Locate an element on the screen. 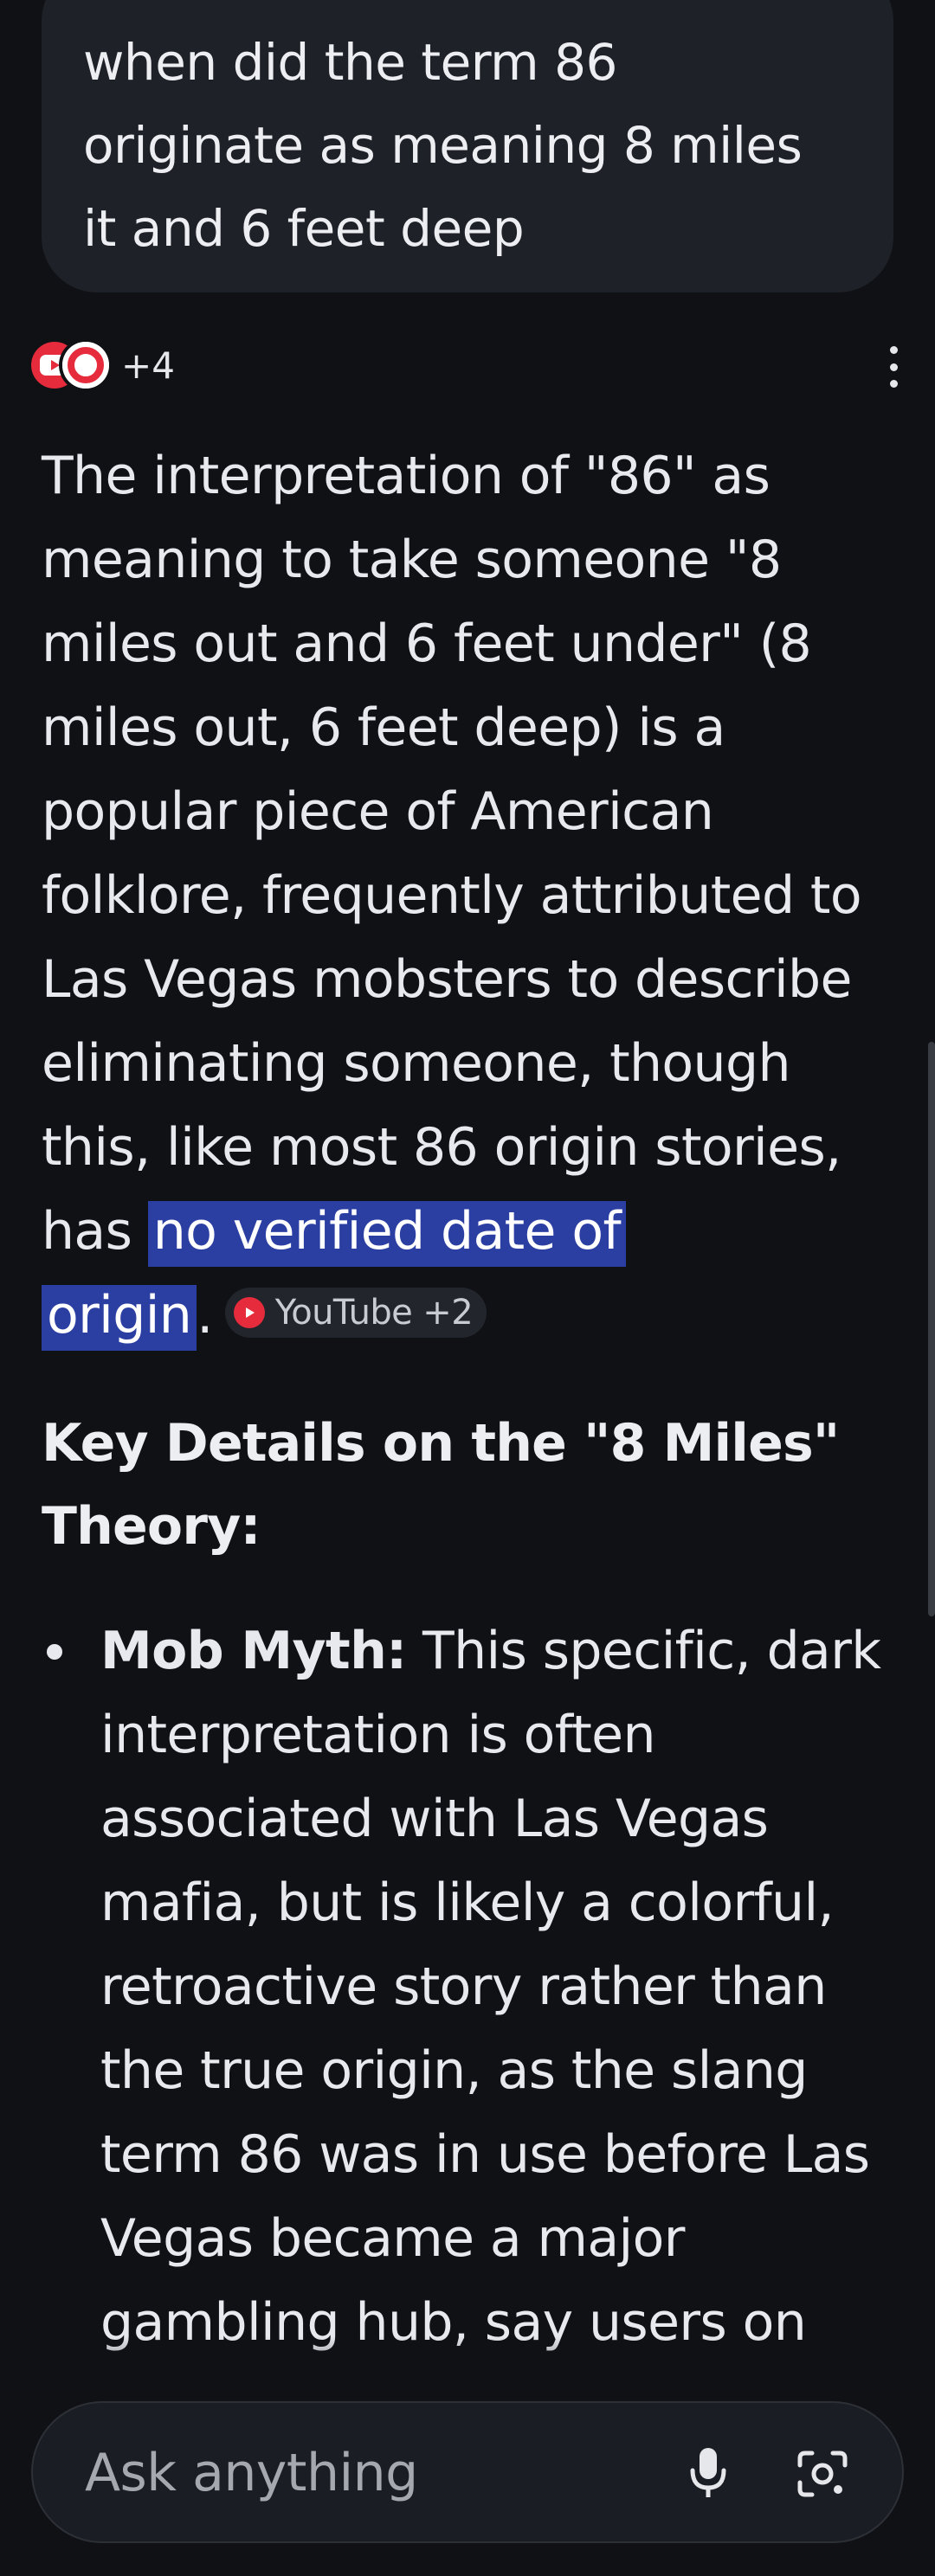  answer-line: origin. YouTube +2 is located at coordinates (470, 1316).